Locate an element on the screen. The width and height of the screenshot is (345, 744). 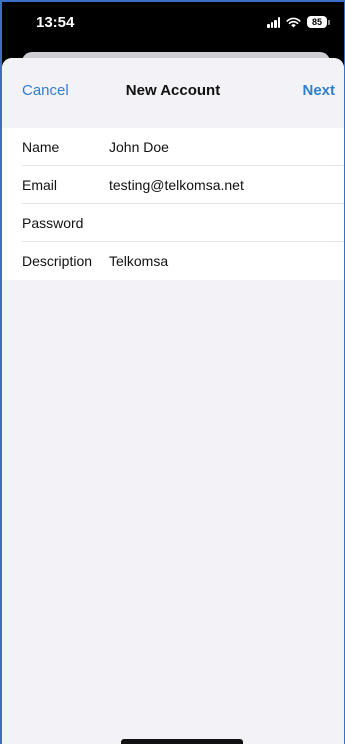
name-row: Name is located at coordinates (173, 147).